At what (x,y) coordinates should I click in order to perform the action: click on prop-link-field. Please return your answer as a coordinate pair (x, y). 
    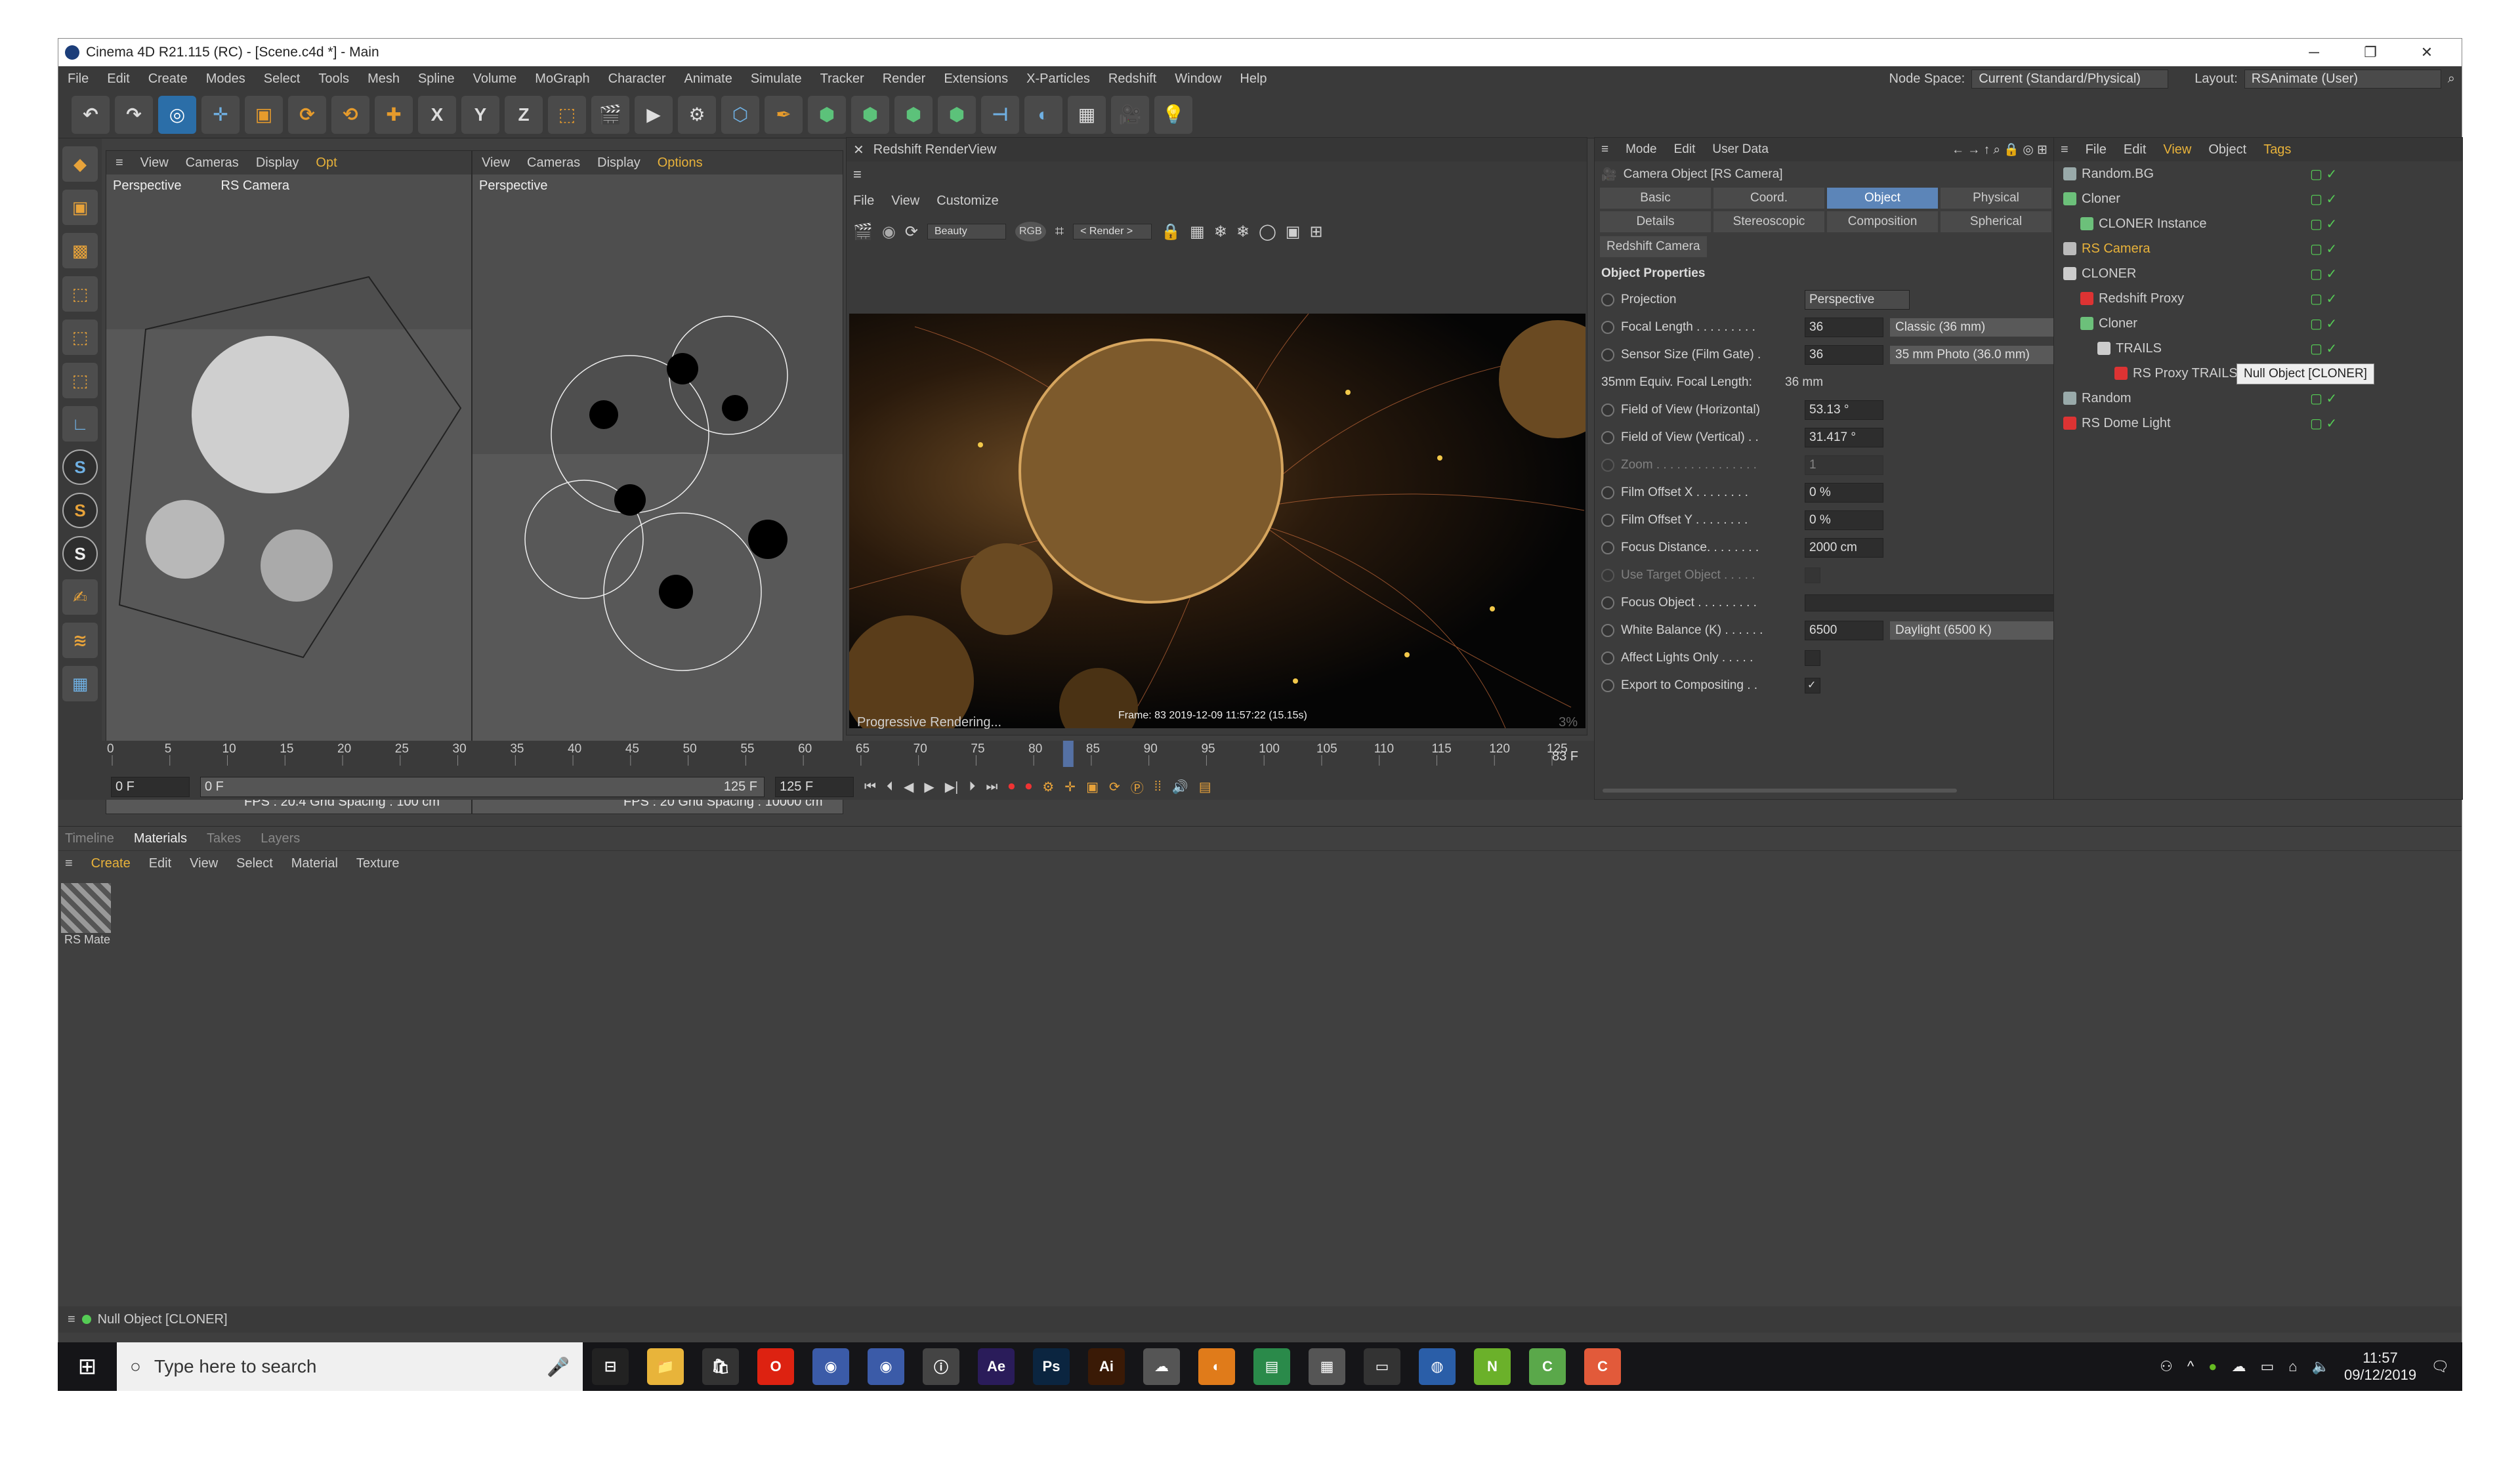
    Looking at the image, I should click on (1929, 602).